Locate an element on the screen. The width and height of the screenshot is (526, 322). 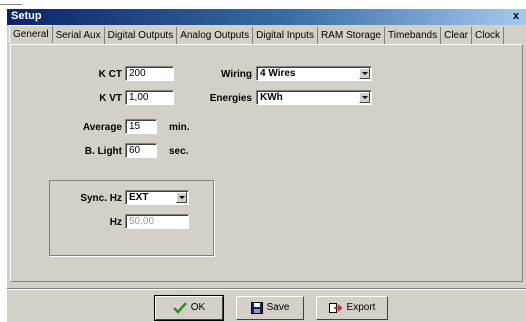
blight-field: 60 is located at coordinates (141, 150).